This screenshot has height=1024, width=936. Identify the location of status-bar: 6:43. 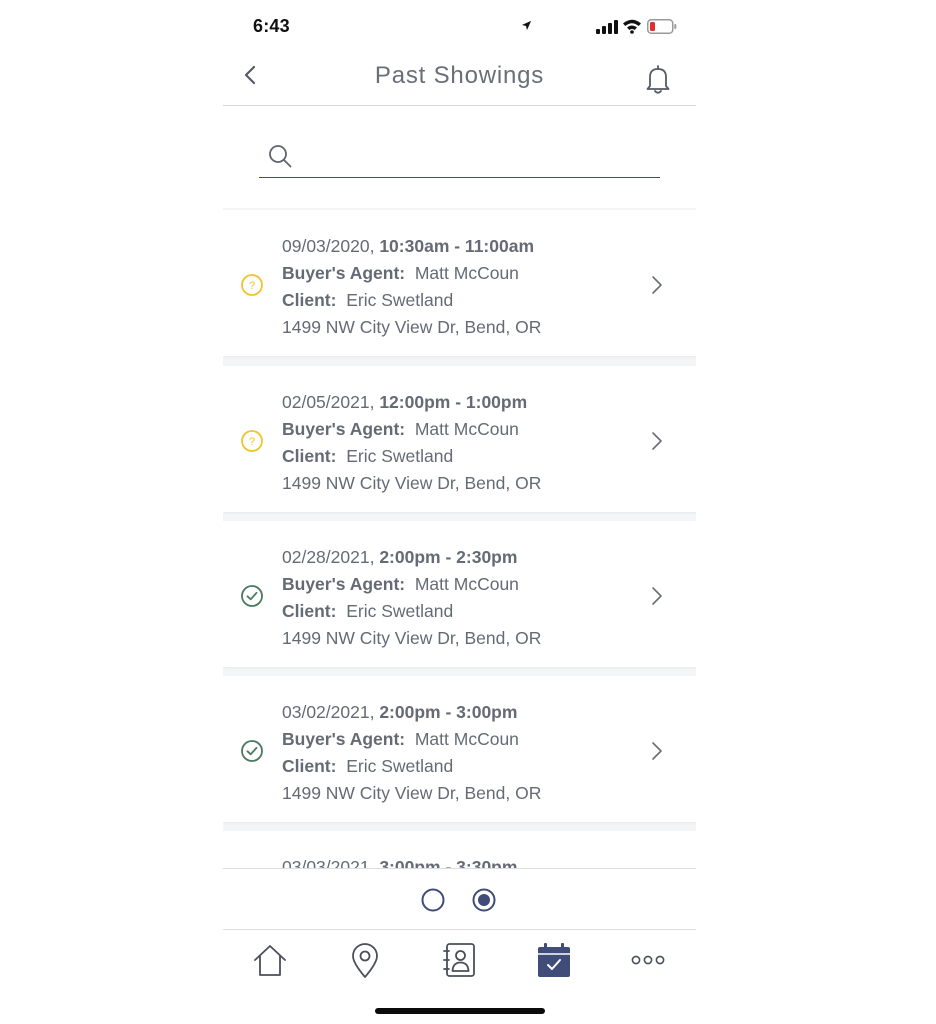
(459, 28).